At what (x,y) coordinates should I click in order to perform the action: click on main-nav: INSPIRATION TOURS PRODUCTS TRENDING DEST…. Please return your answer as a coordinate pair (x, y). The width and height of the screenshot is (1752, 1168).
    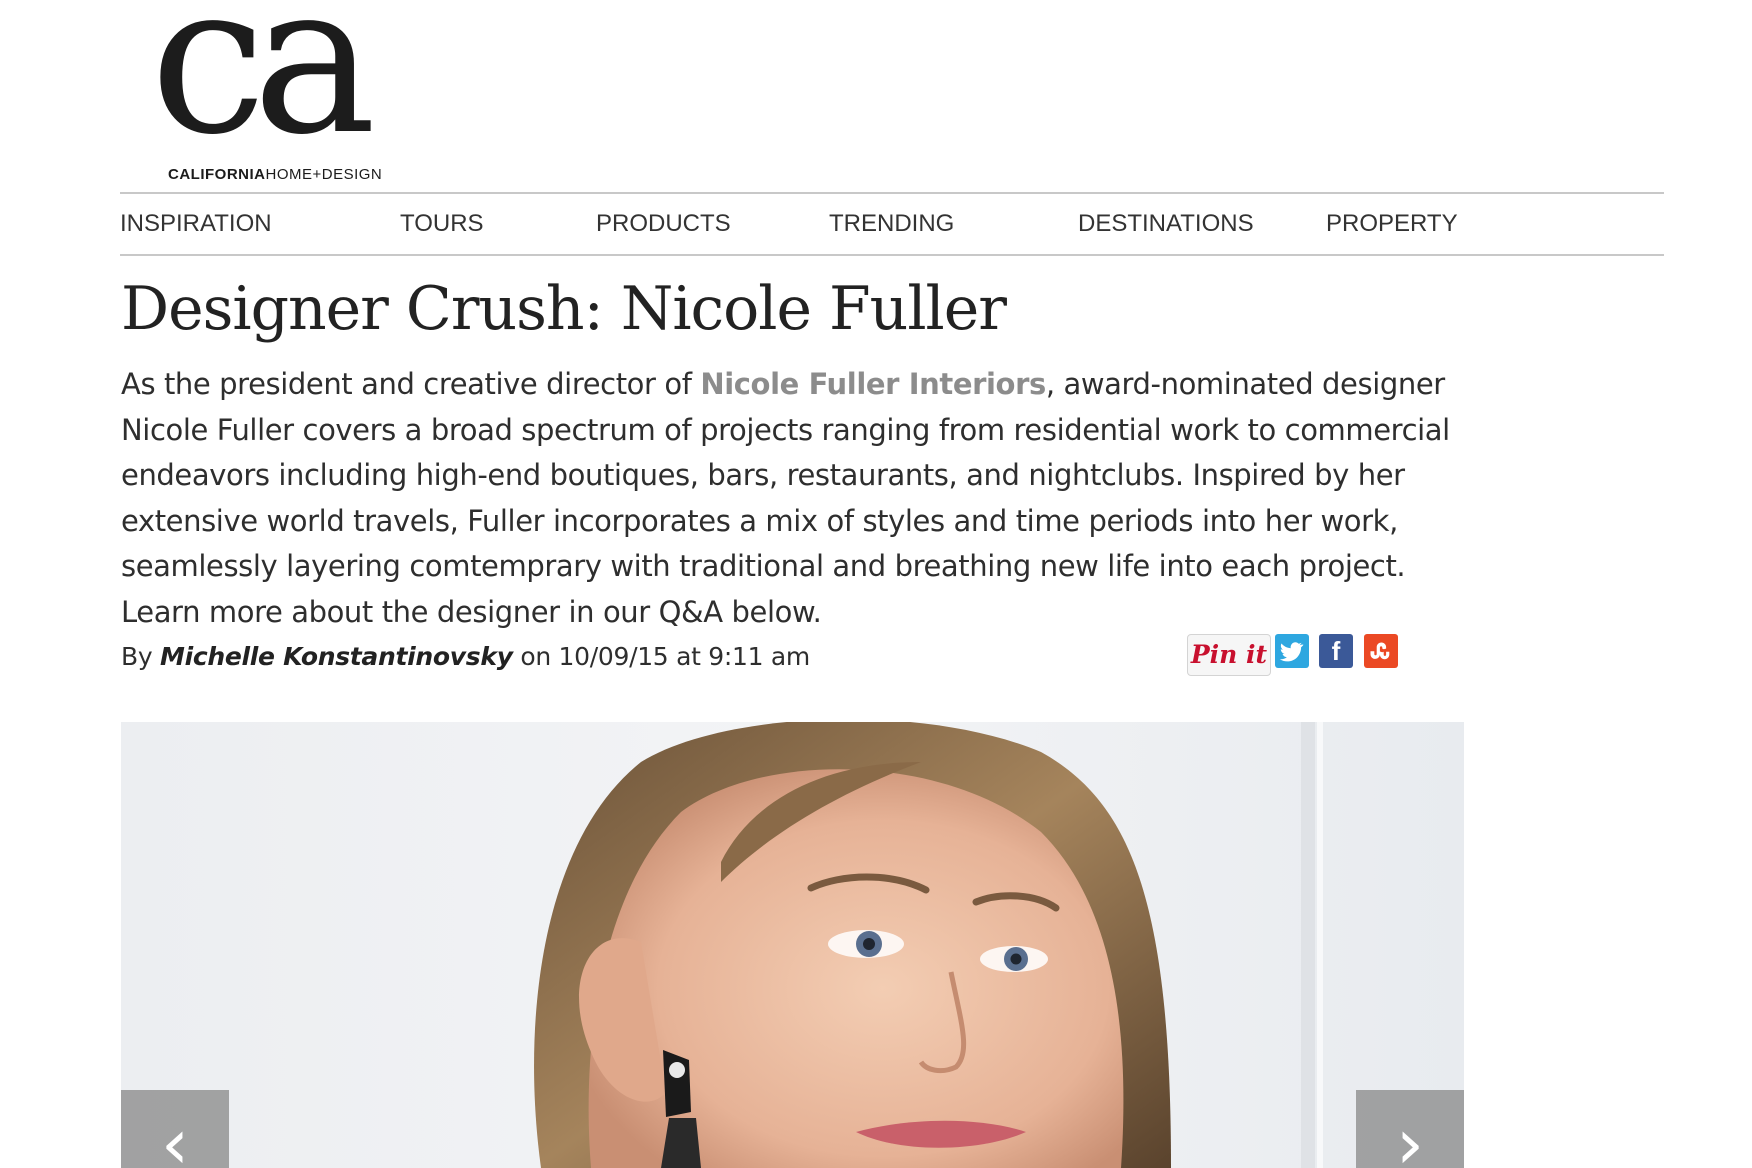
    Looking at the image, I should click on (892, 224).